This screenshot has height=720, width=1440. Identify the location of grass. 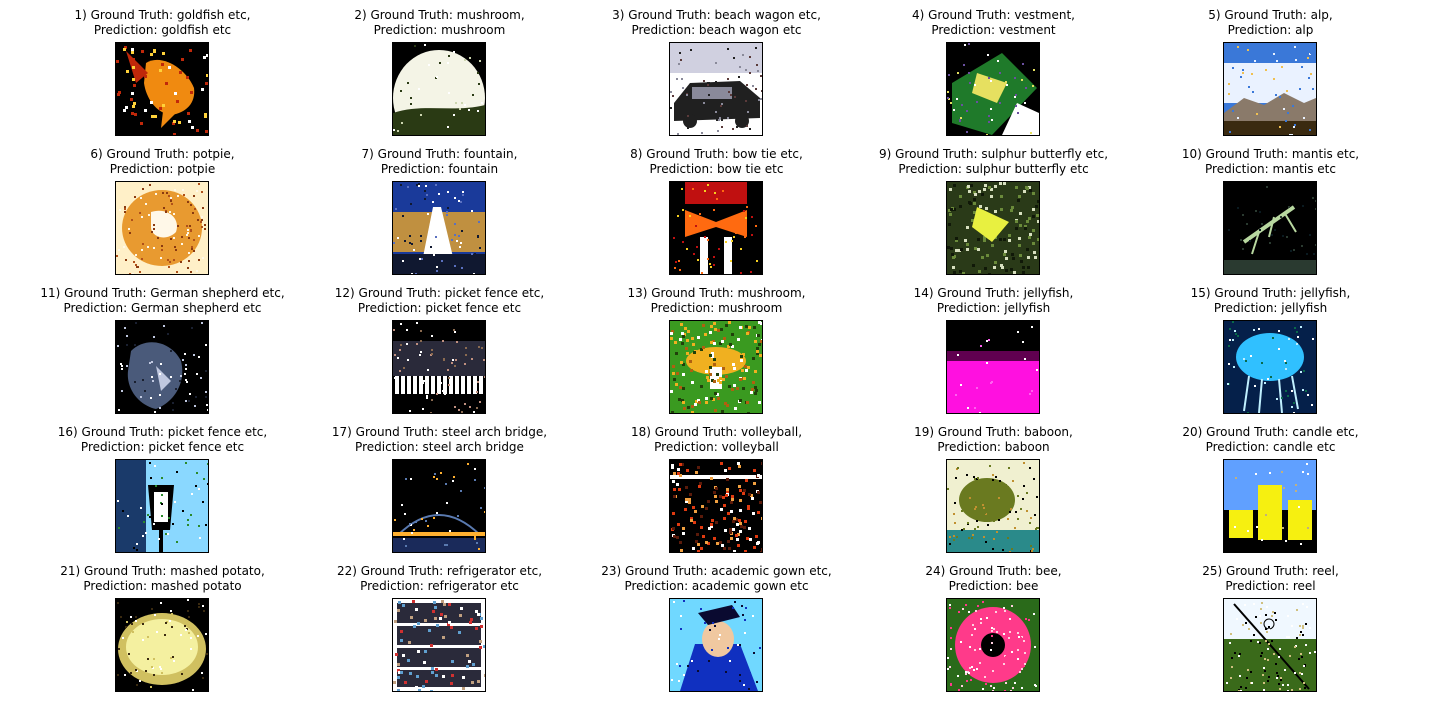
(1270, 665).